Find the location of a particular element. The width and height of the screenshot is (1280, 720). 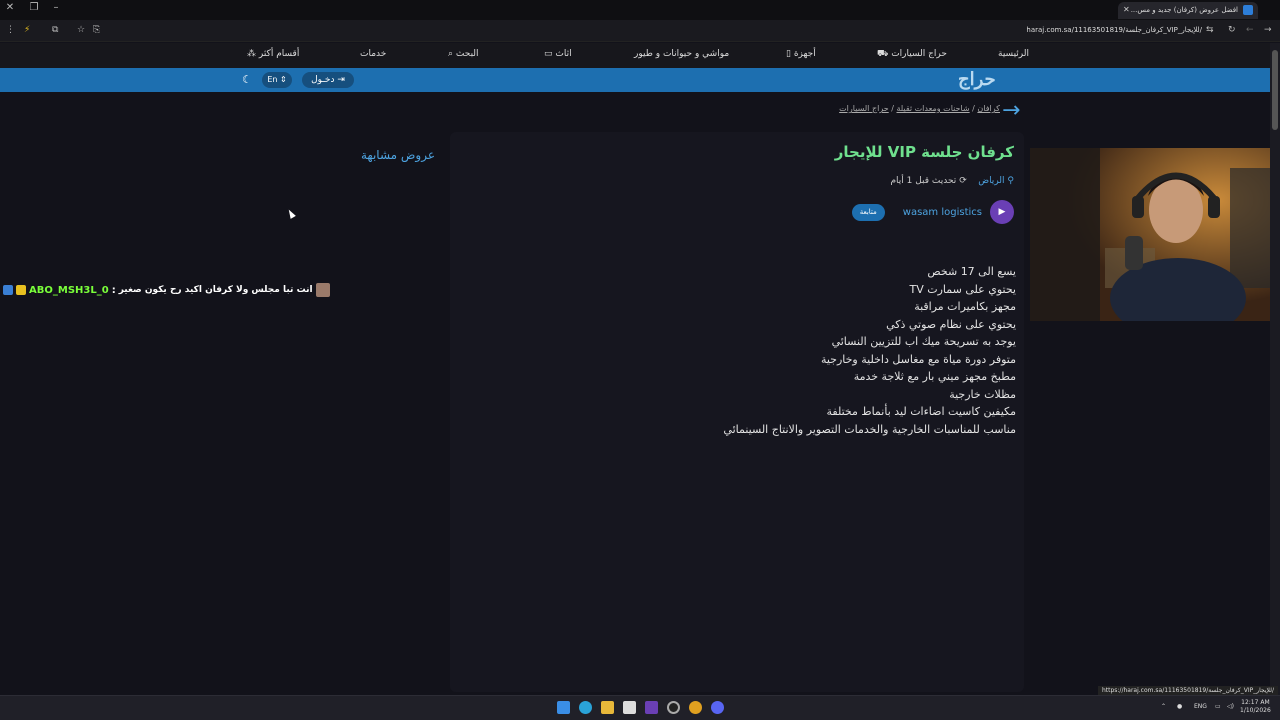

site-header is located at coordinates (635, 80).